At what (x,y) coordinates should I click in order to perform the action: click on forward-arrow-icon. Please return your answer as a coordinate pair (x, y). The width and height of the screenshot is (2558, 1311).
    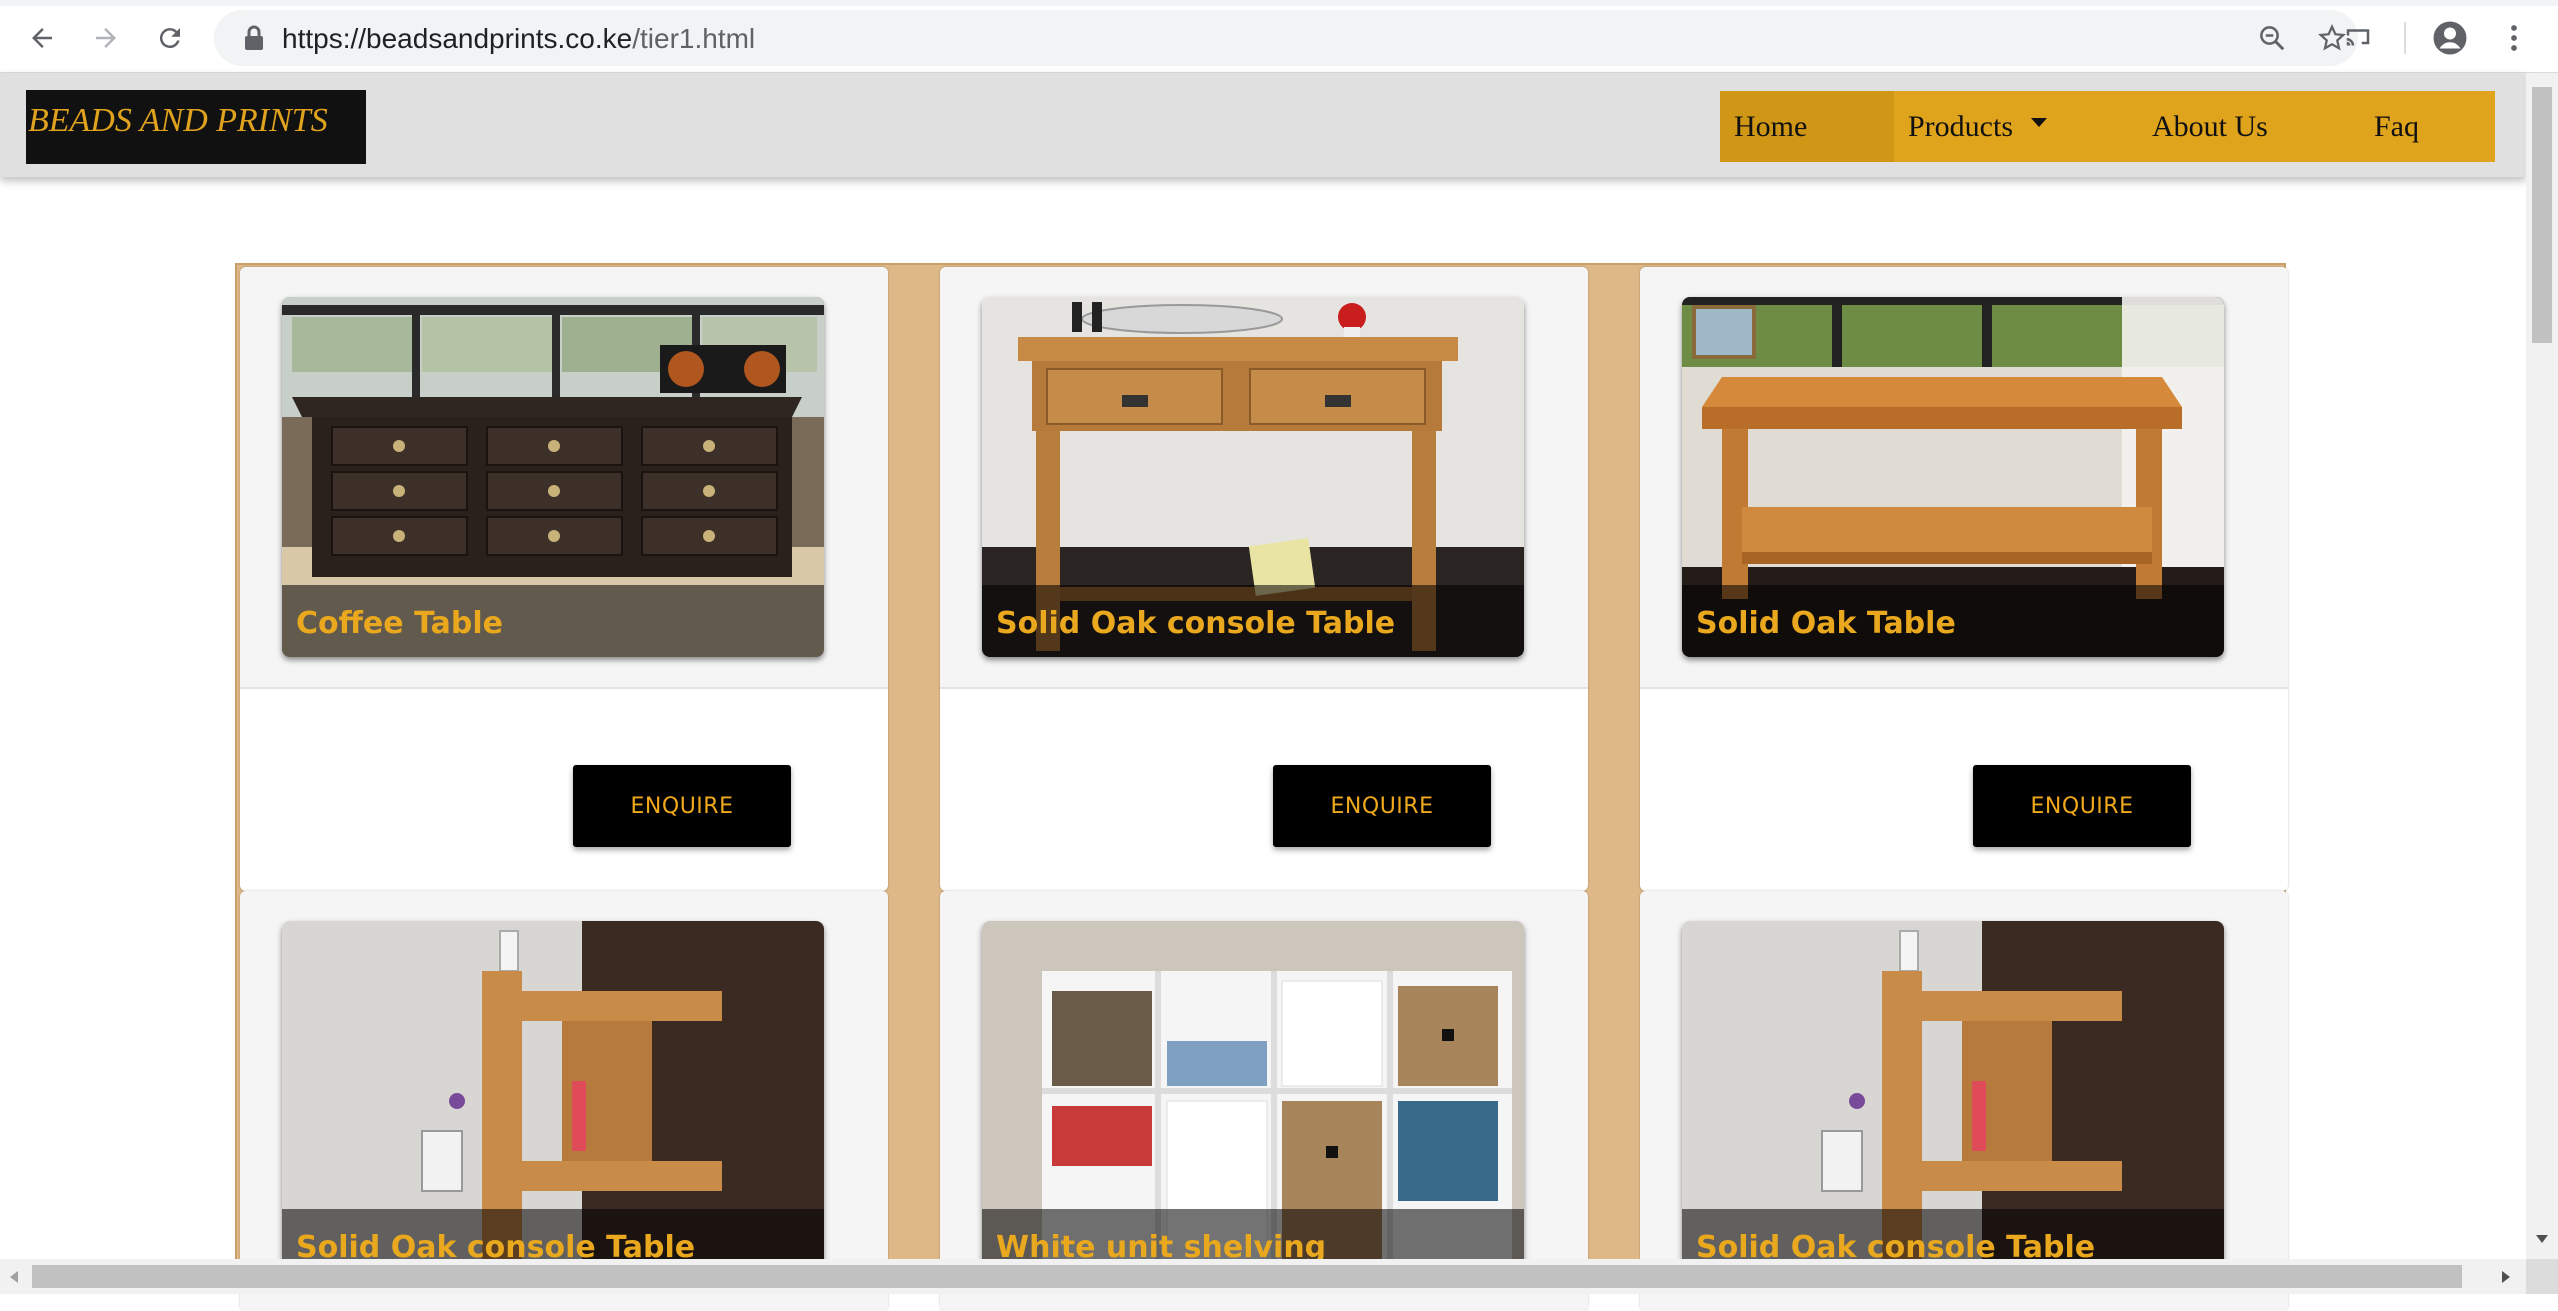
    Looking at the image, I should click on (106, 38).